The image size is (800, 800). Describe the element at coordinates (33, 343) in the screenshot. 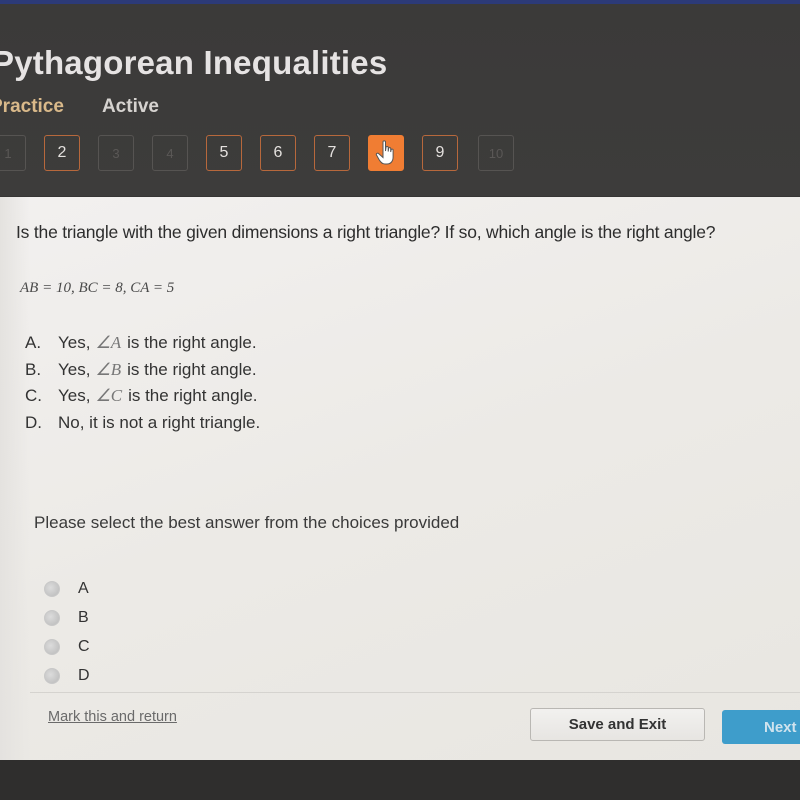

I see `choice-letter: A.` at that location.